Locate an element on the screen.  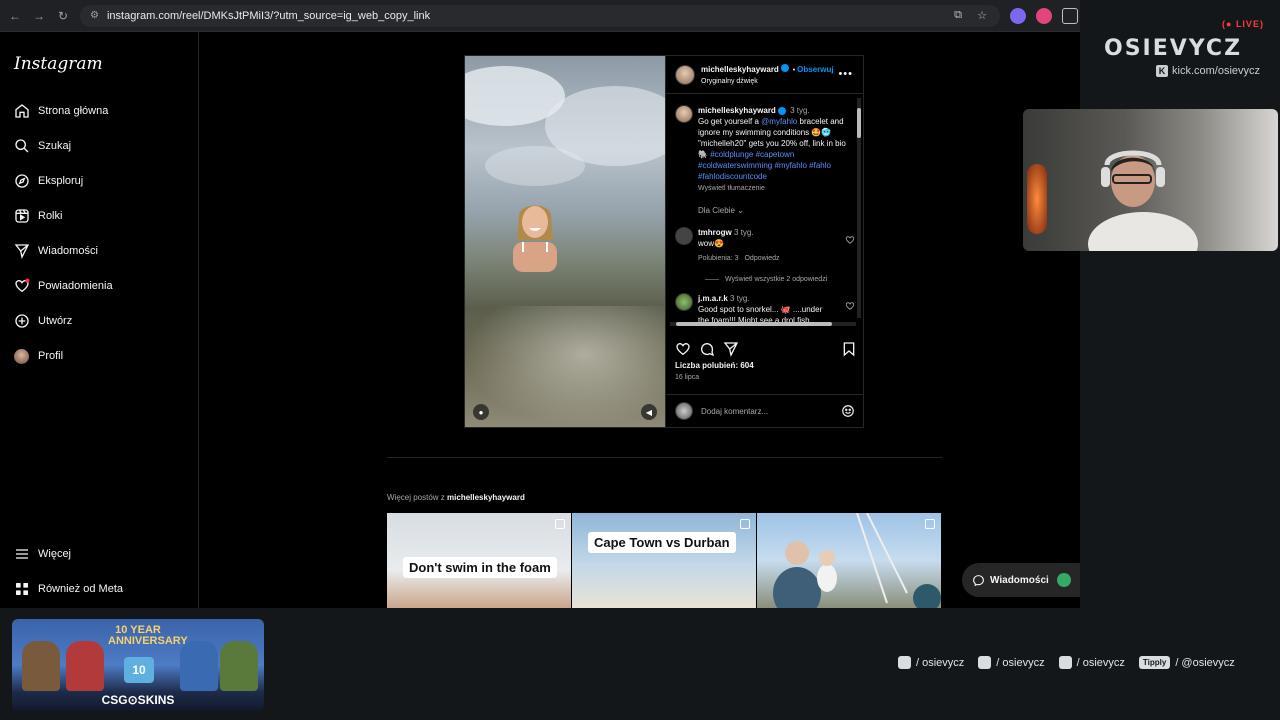
more-posts-username: michelleskyhayward is located at coordinates (486, 497).